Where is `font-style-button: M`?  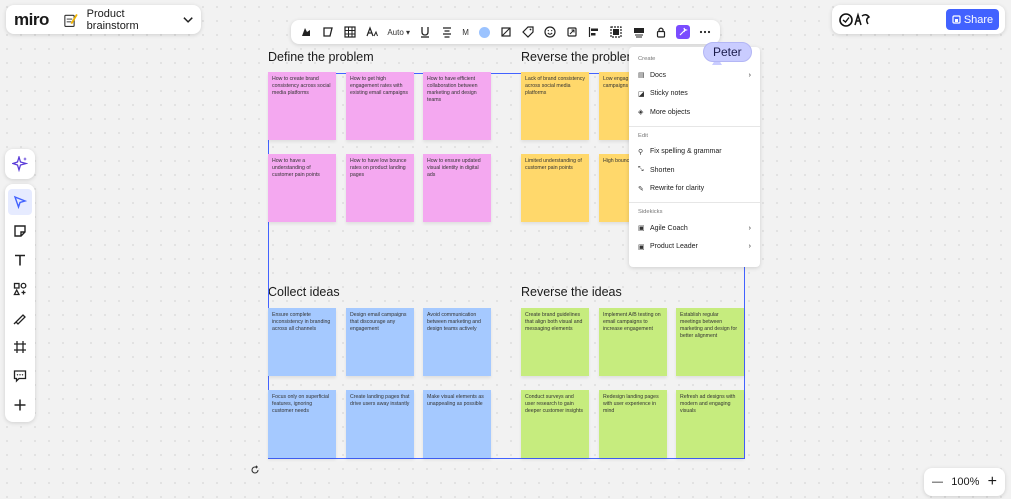
font-style-button: M is located at coordinates (465, 32).